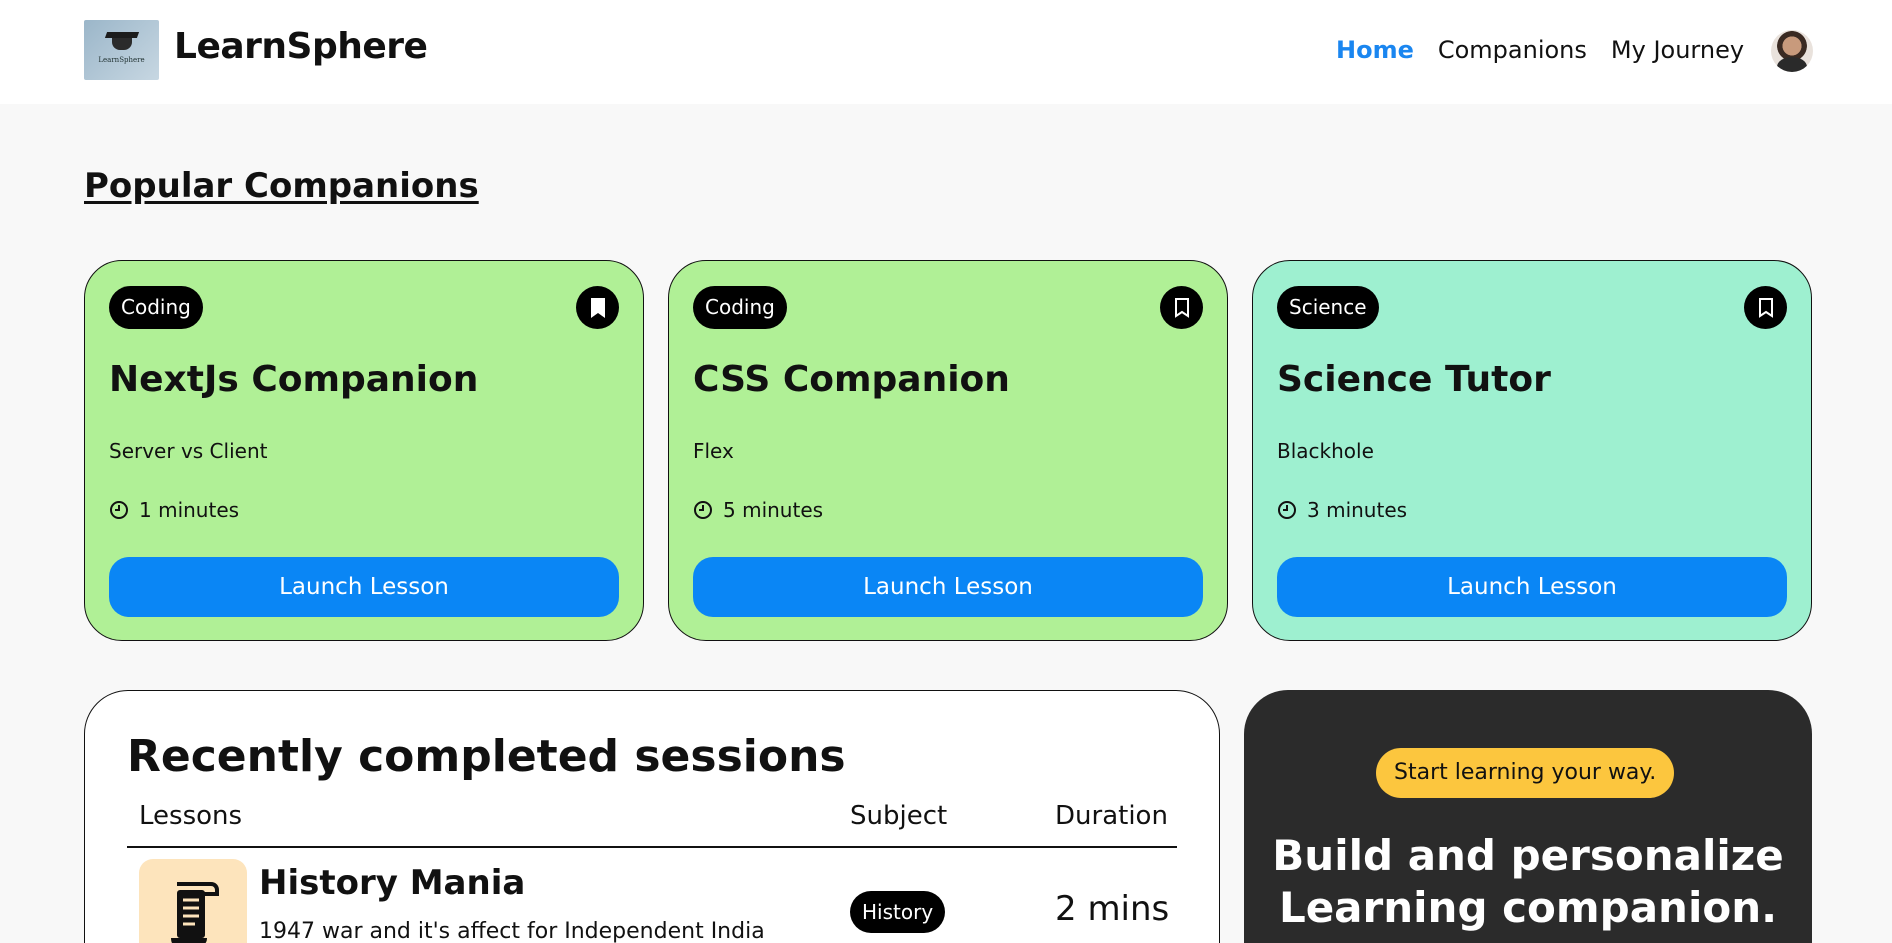  I want to click on history-scroll-icon, so click(193, 901).